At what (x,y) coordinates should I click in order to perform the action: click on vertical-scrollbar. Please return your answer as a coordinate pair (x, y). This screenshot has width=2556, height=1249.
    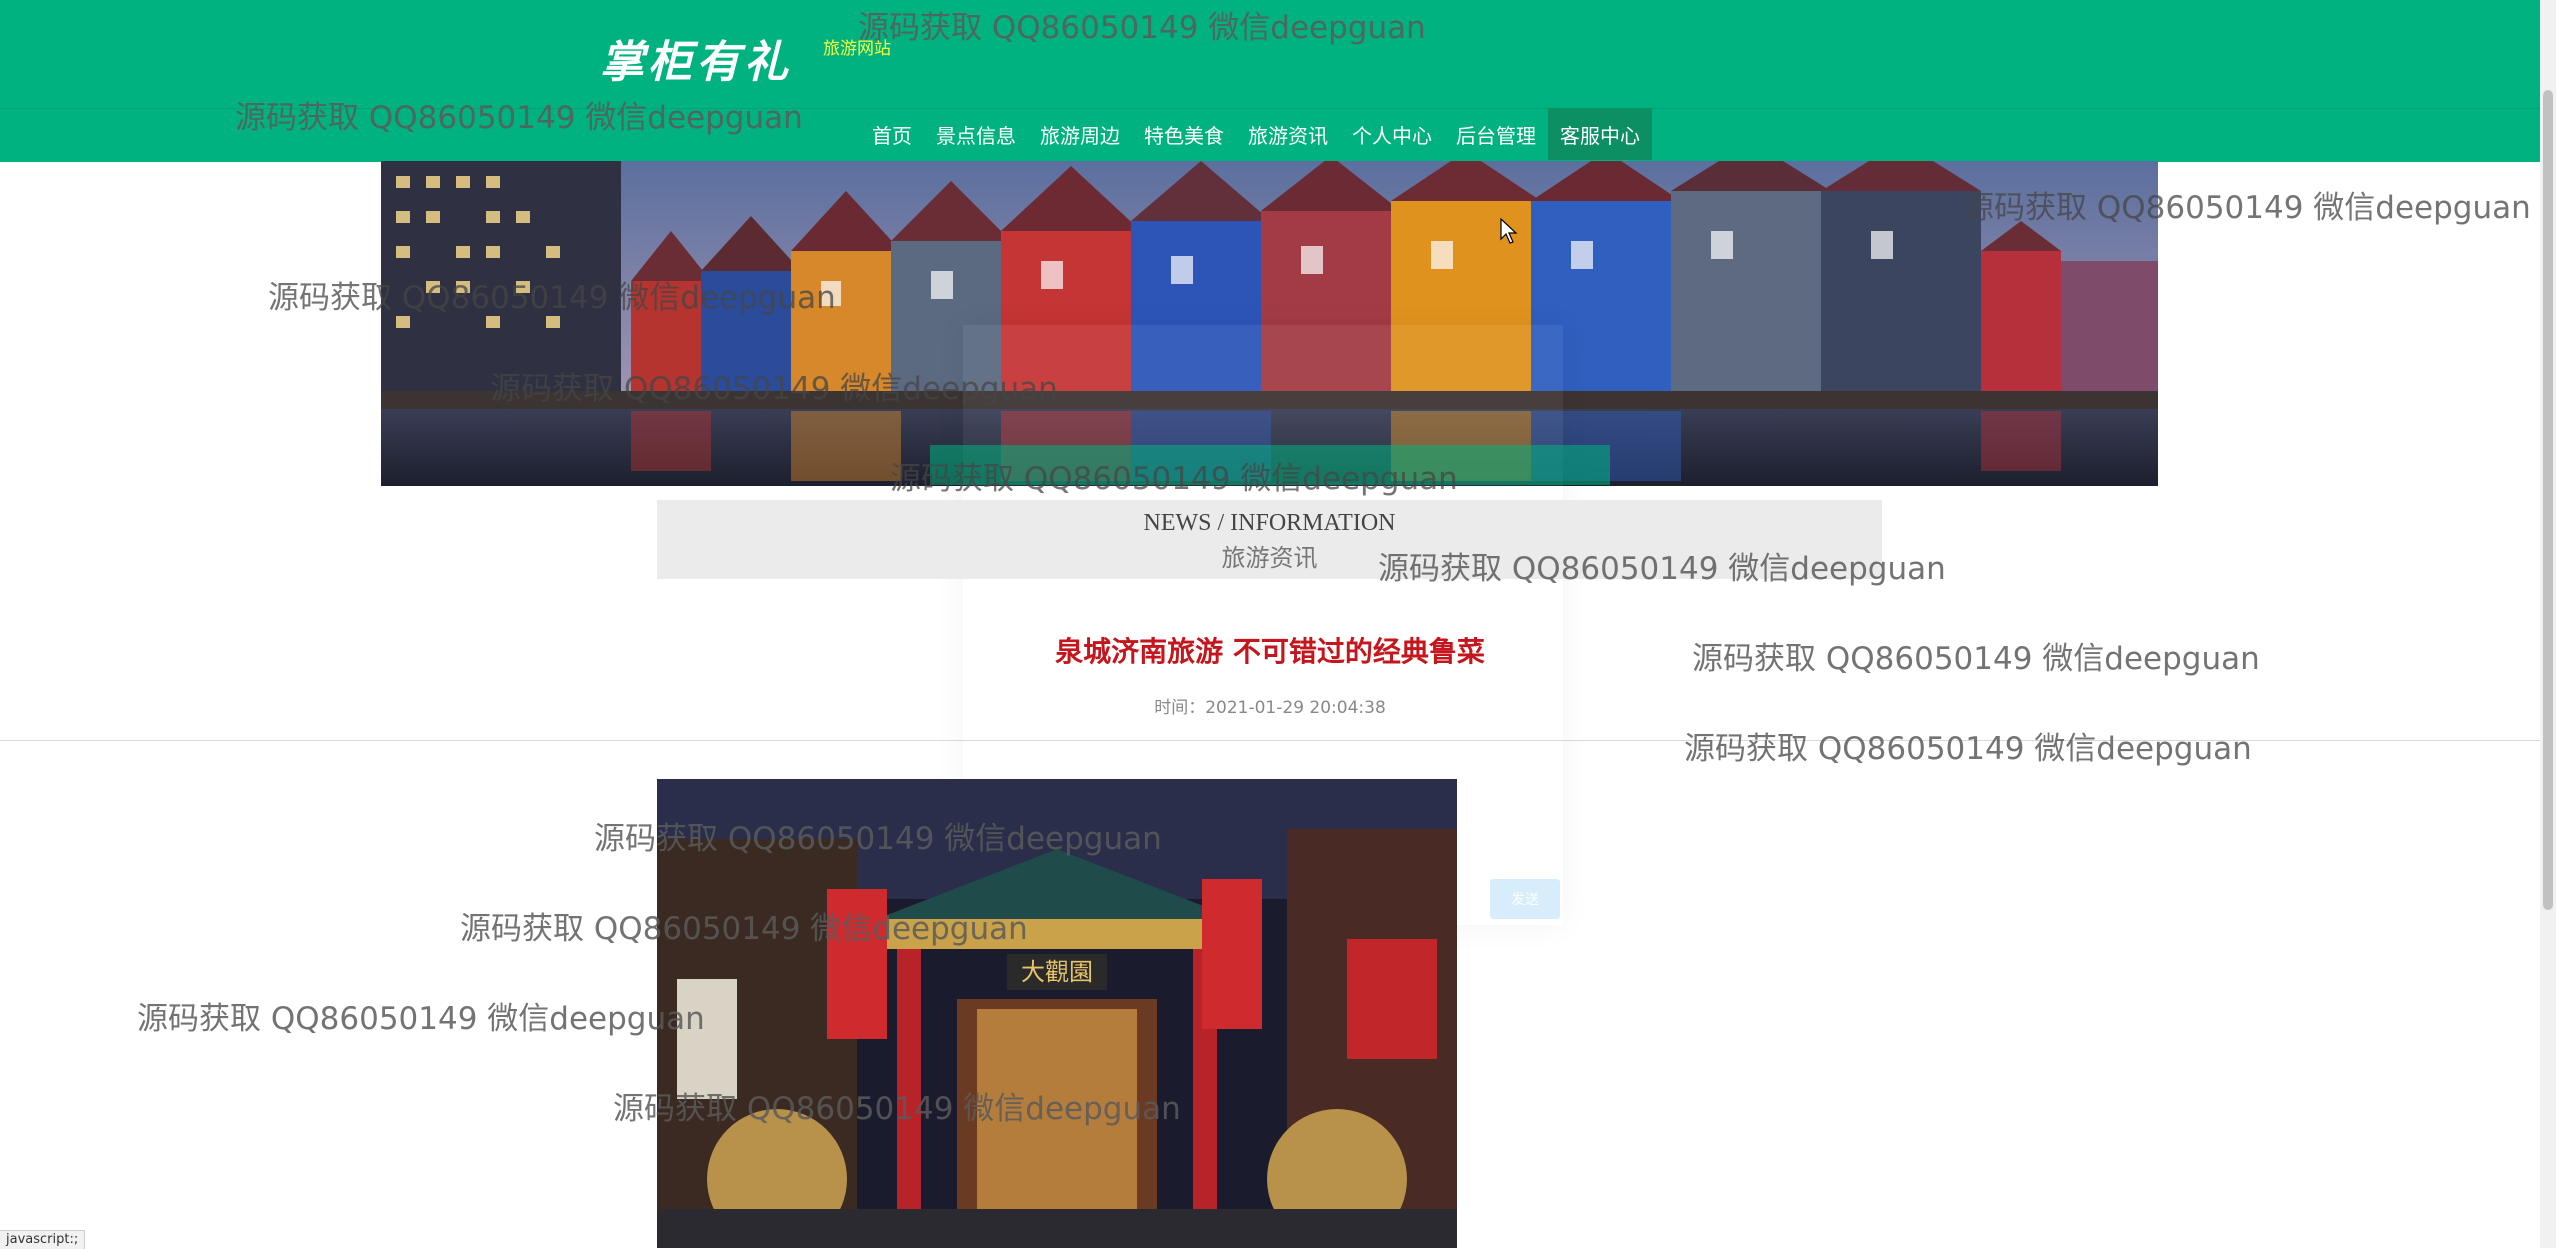
    Looking at the image, I should click on (2548, 624).